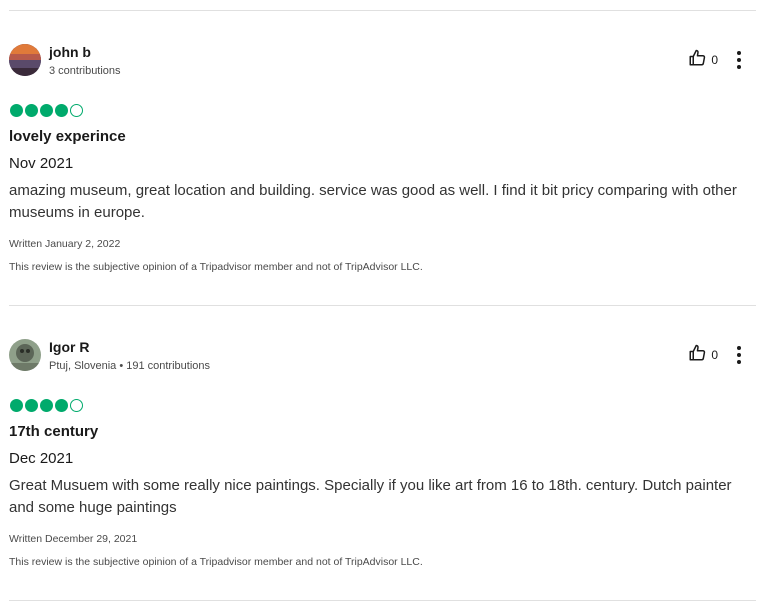 Image resolution: width=765 pixels, height=610 pixels. Describe the element at coordinates (41, 163) in the screenshot. I see `visit-date: Nov 2021` at that location.